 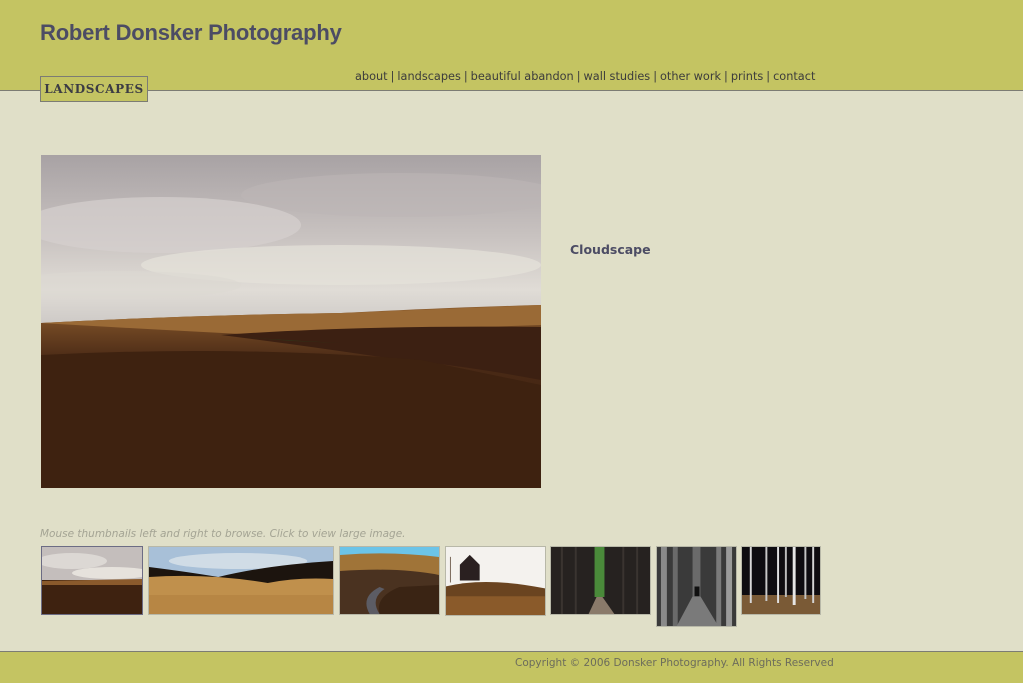 What do you see at coordinates (794, 76) in the screenshot?
I see `nav-contact: contact` at bounding box center [794, 76].